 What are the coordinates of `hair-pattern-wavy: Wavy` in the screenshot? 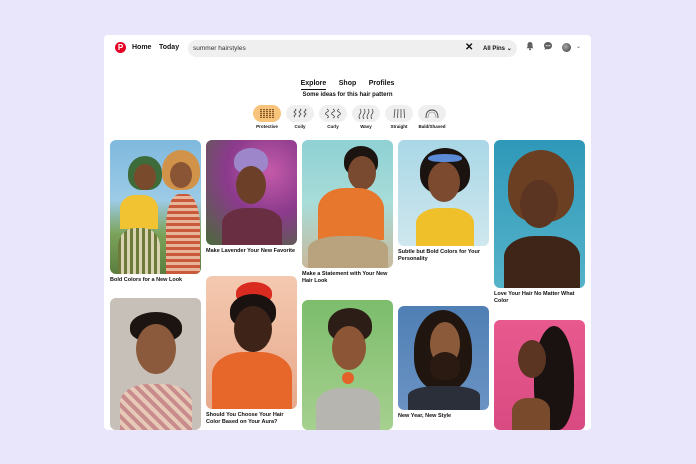 It's located at (366, 117).